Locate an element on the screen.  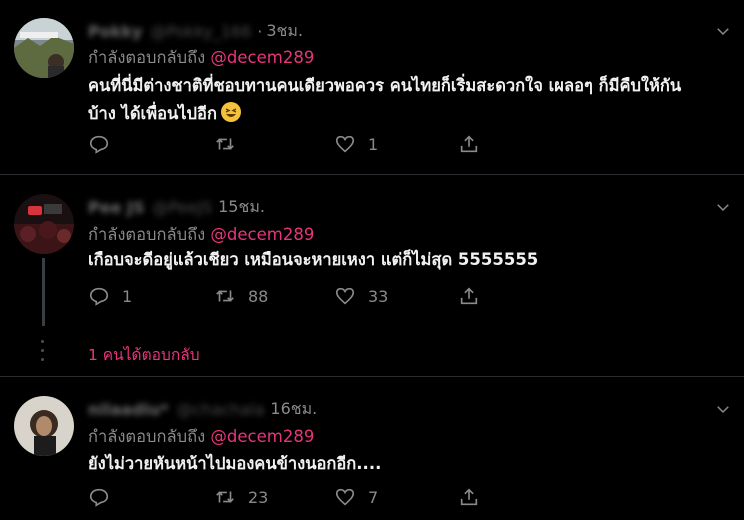
retweet-button: 88 is located at coordinates (274, 296).